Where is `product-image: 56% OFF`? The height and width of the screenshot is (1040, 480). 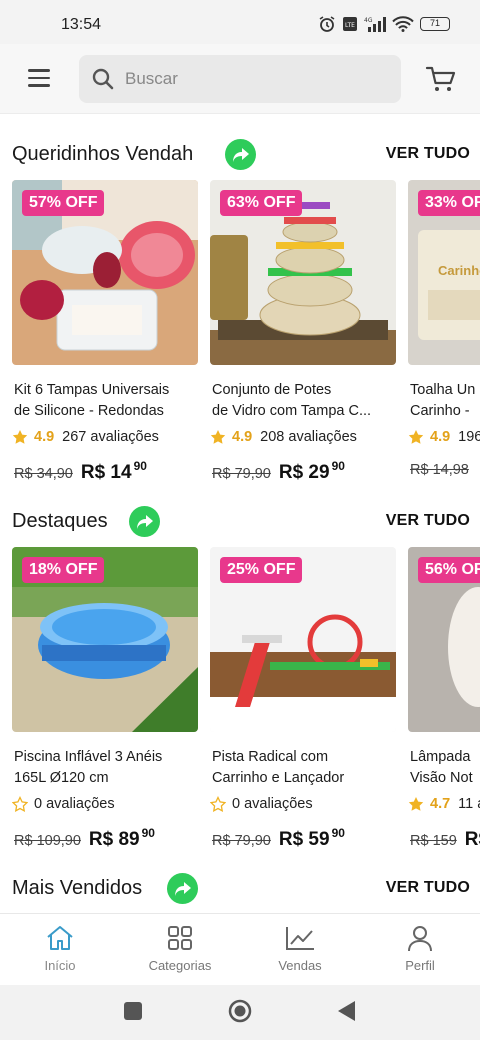 product-image: 56% OFF is located at coordinates (444, 639).